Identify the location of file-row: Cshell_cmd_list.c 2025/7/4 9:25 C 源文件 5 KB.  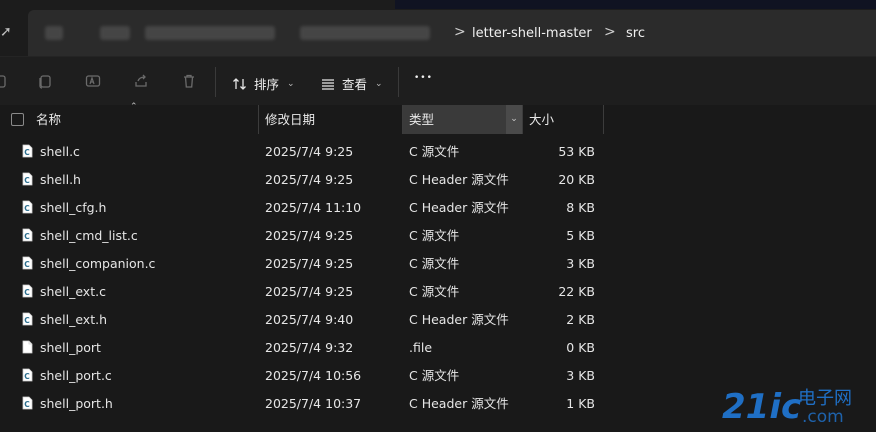
(438, 236).